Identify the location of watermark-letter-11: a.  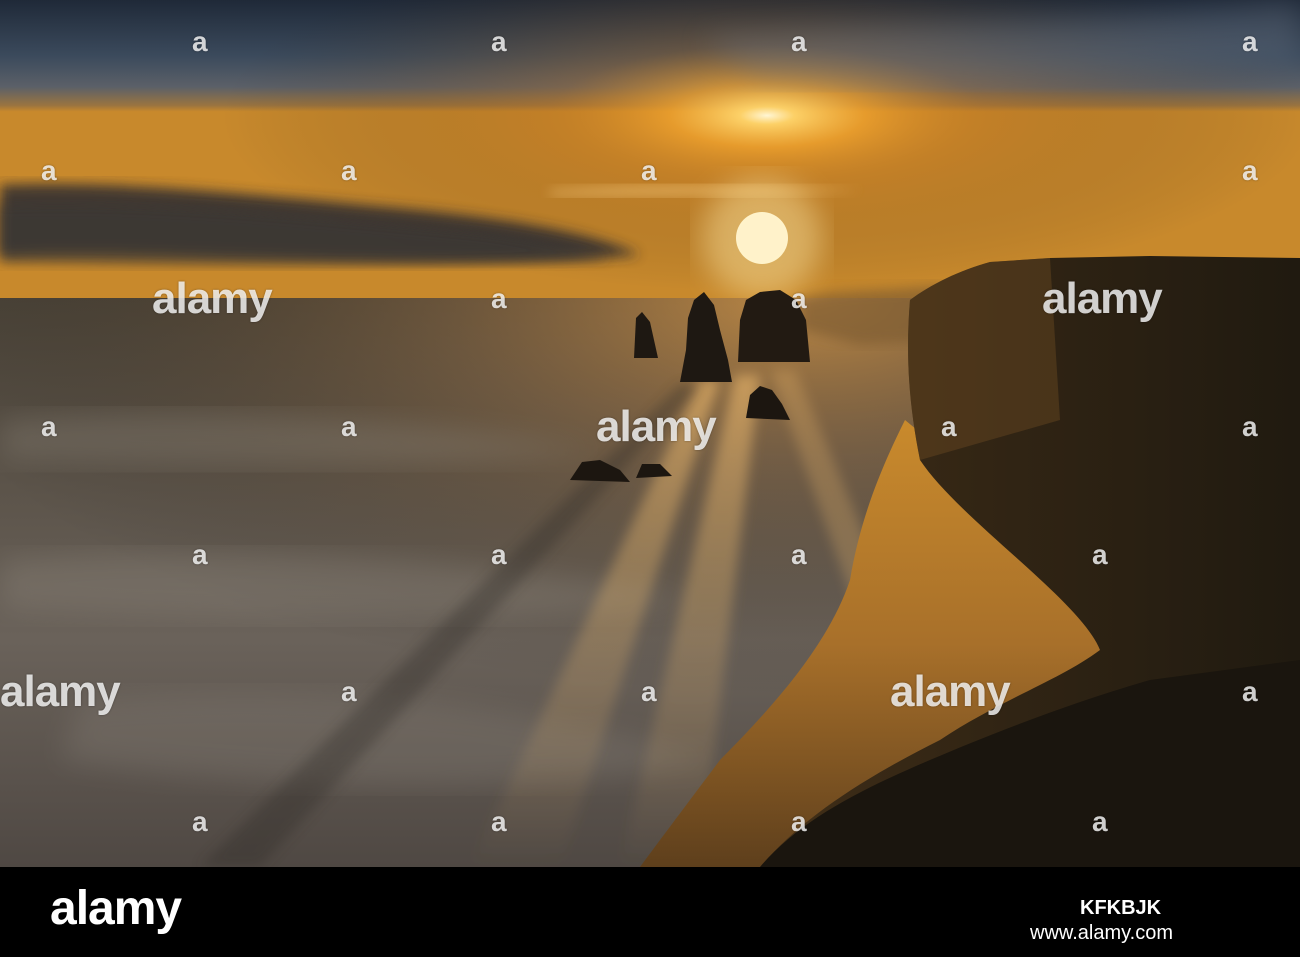
(349, 426).